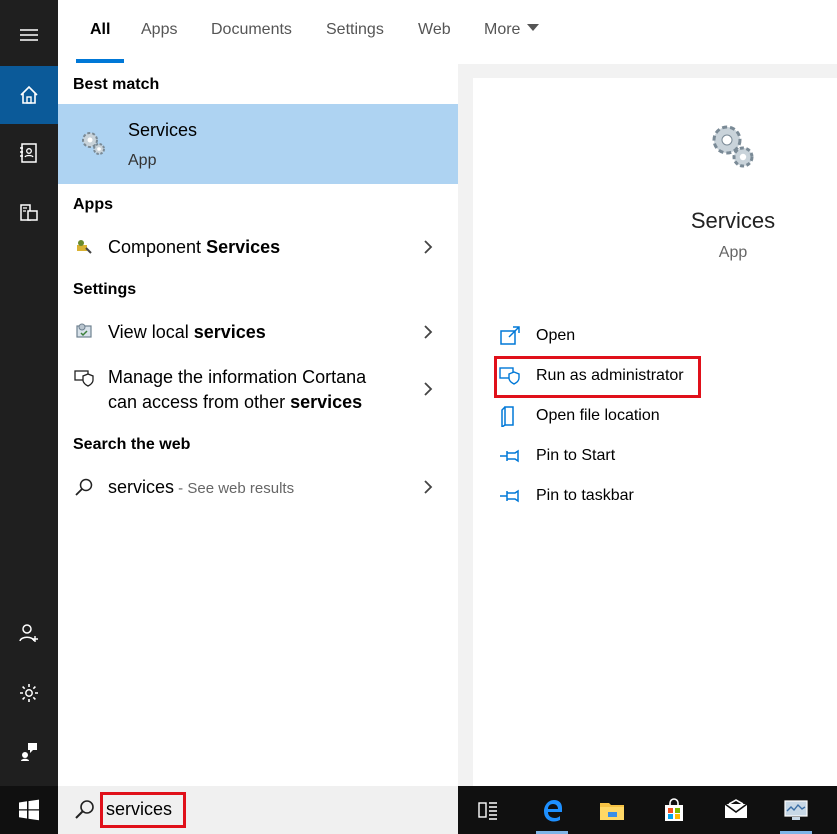  I want to click on apps-header: Apps, so click(93, 204).